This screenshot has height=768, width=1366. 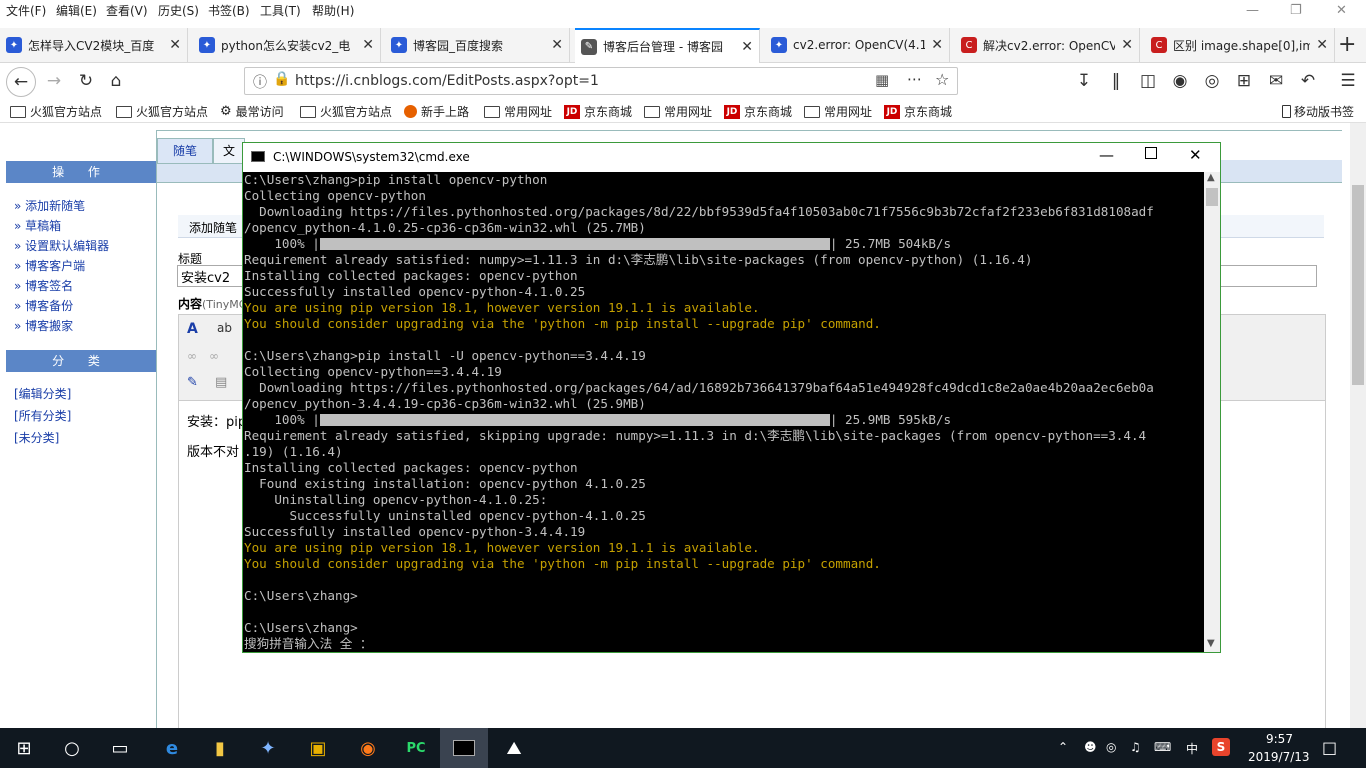 I want to click on pycharm-icon: PC, so click(x=416, y=748).